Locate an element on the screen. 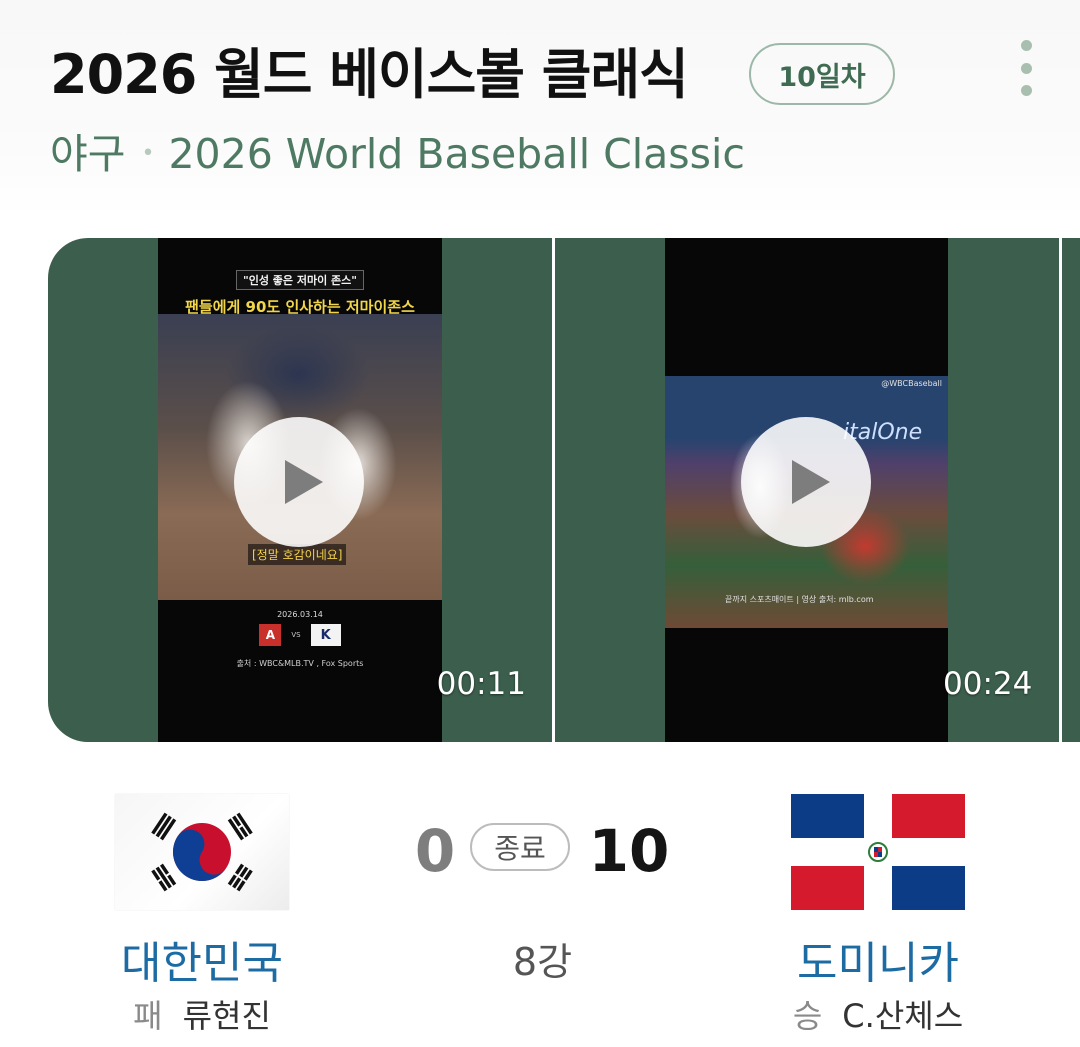 The height and width of the screenshot is (1047, 1080). home-pitcher: 패 류현진 is located at coordinates (202, 1016).